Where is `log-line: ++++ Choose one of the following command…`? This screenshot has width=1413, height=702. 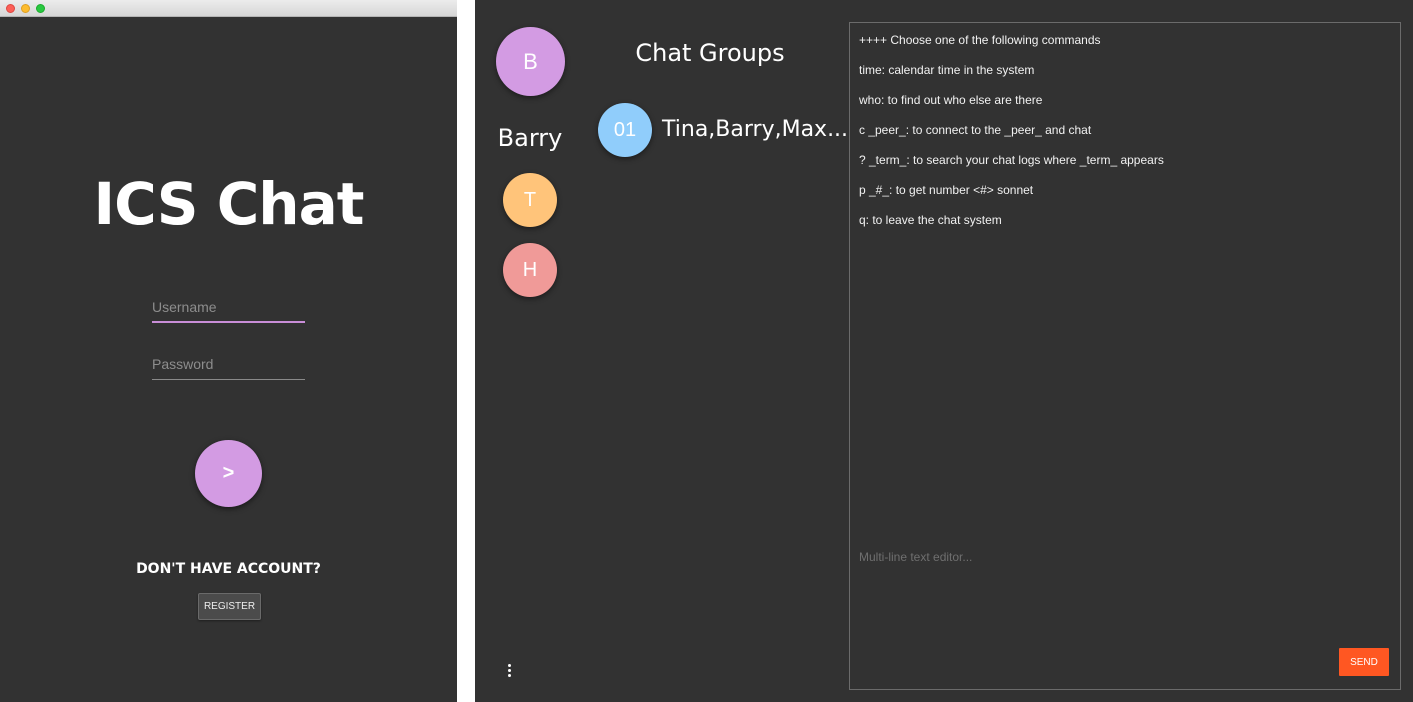
log-line: ++++ Choose one of the following command… is located at coordinates (980, 40).